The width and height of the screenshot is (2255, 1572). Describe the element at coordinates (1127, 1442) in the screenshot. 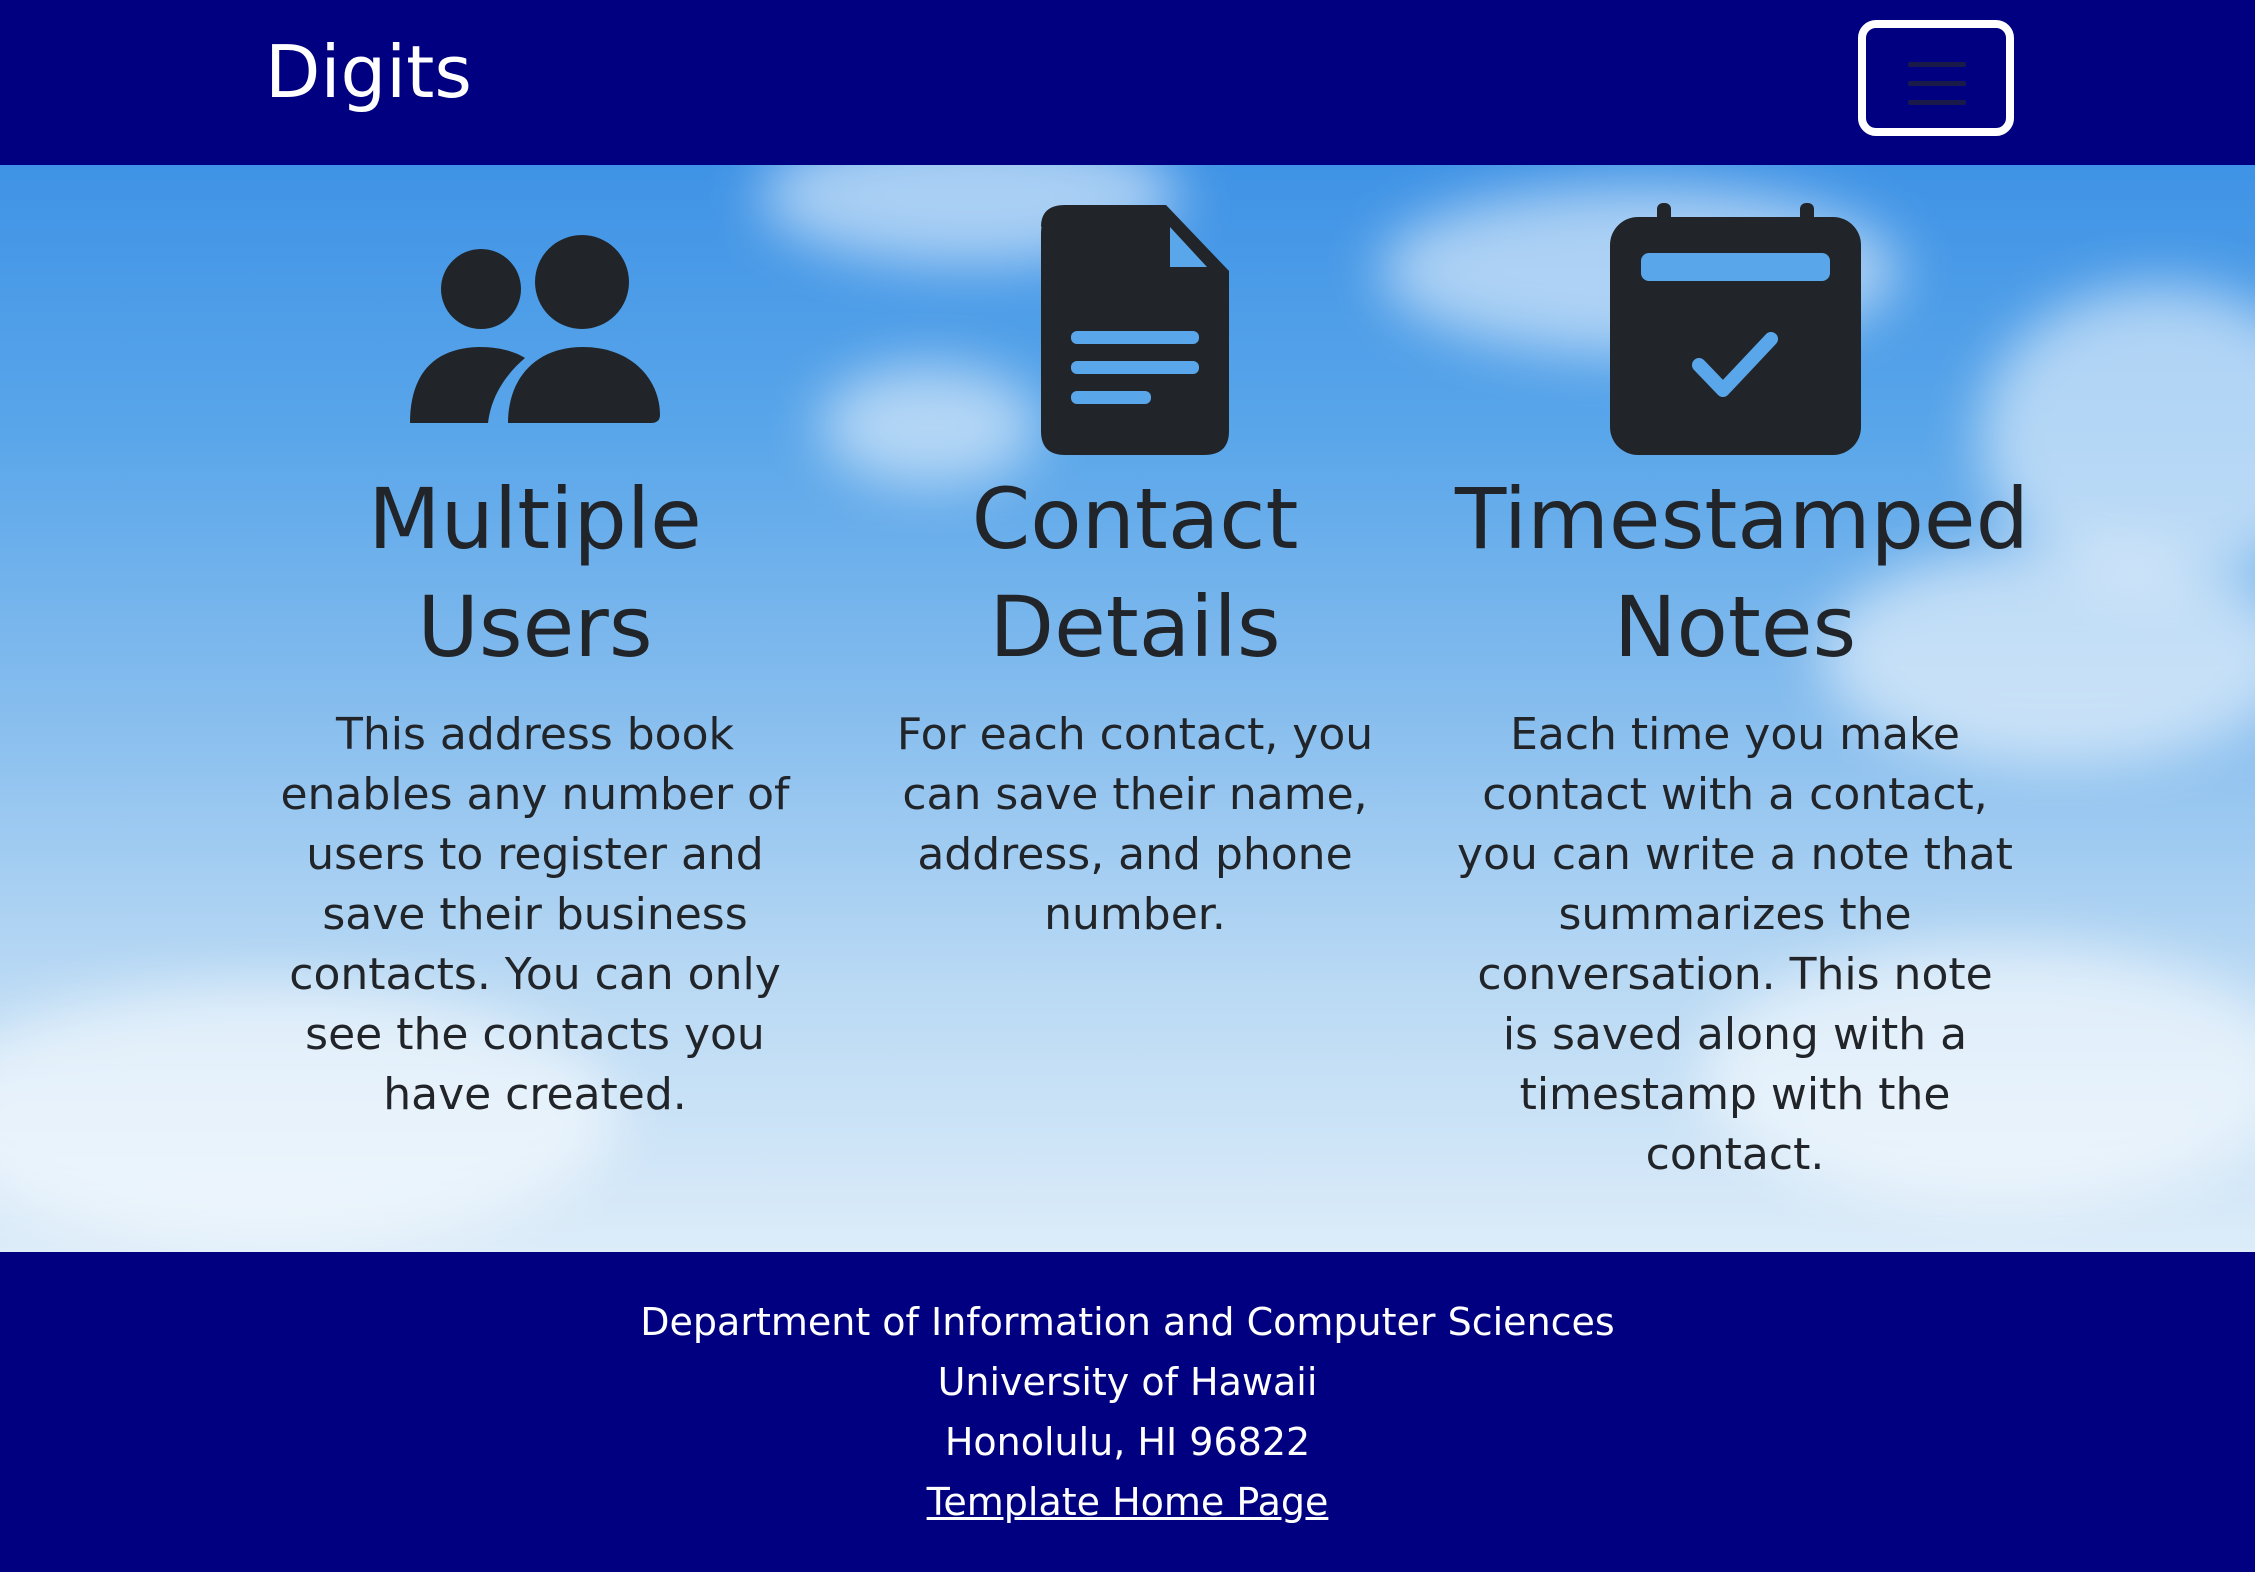

I see `footer-address: Honolulu, HI 96822` at that location.